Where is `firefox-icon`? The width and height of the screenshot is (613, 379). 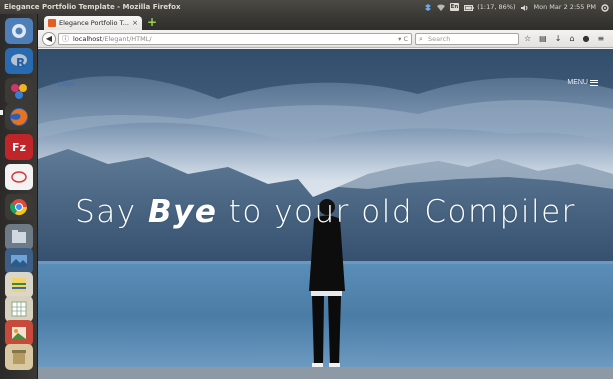
firefox-icon is located at coordinates (19, 117).